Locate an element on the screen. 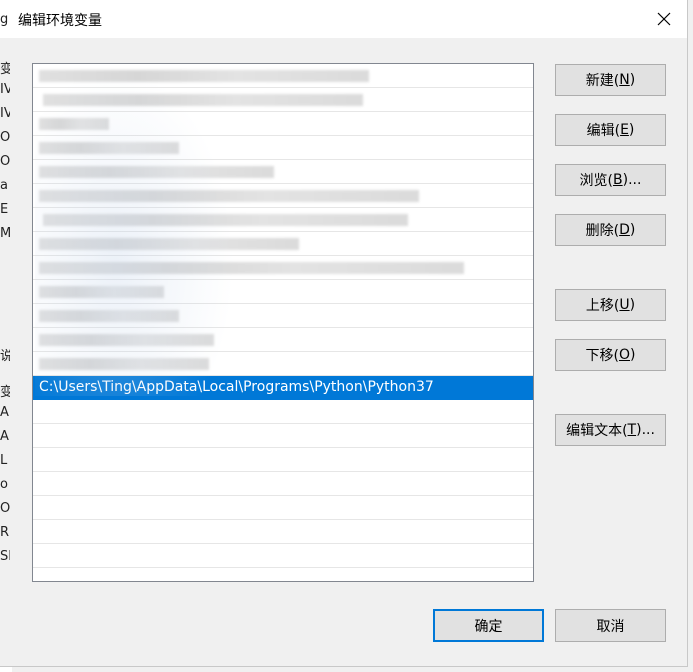 Image resolution: width=693 pixels, height=672 pixels. background-text-fragment: R is located at coordinates (5, 532).